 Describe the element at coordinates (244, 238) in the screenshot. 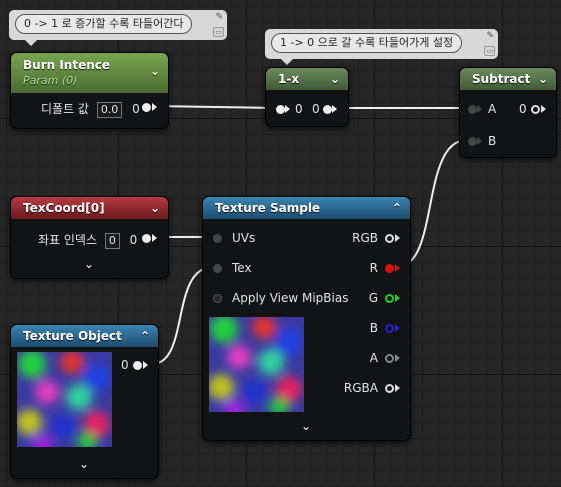

I see `input-uvs-label: UVs` at that location.